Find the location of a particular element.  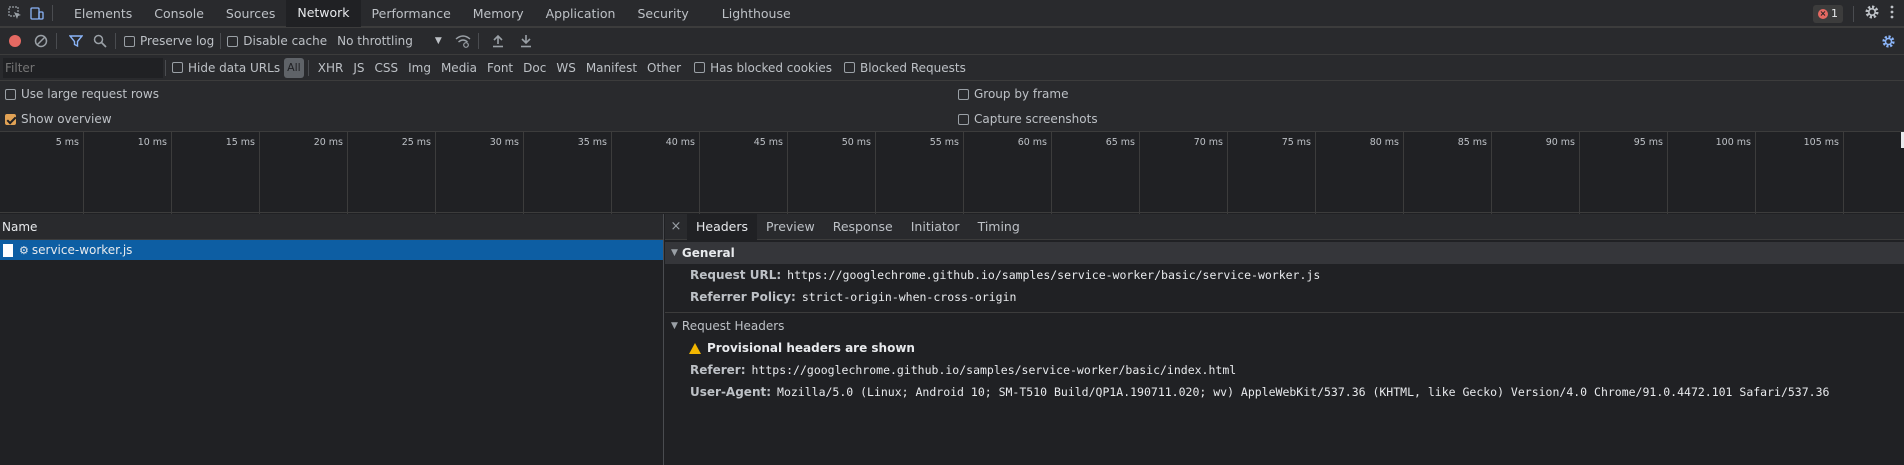

timeline-tick-label: 45 ms is located at coordinates (768, 142).